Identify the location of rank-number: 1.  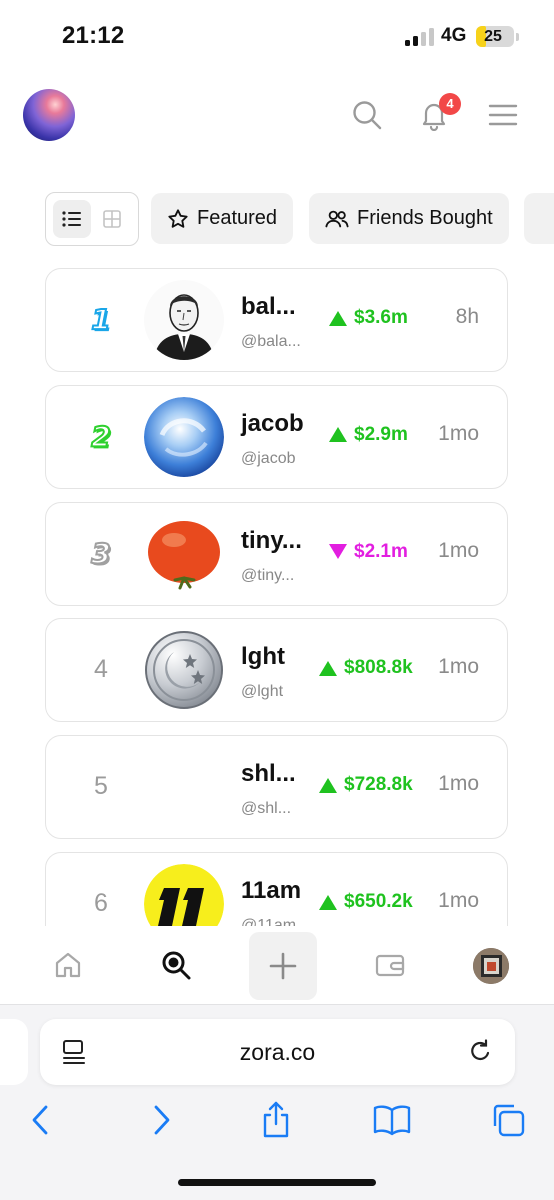
(100, 319).